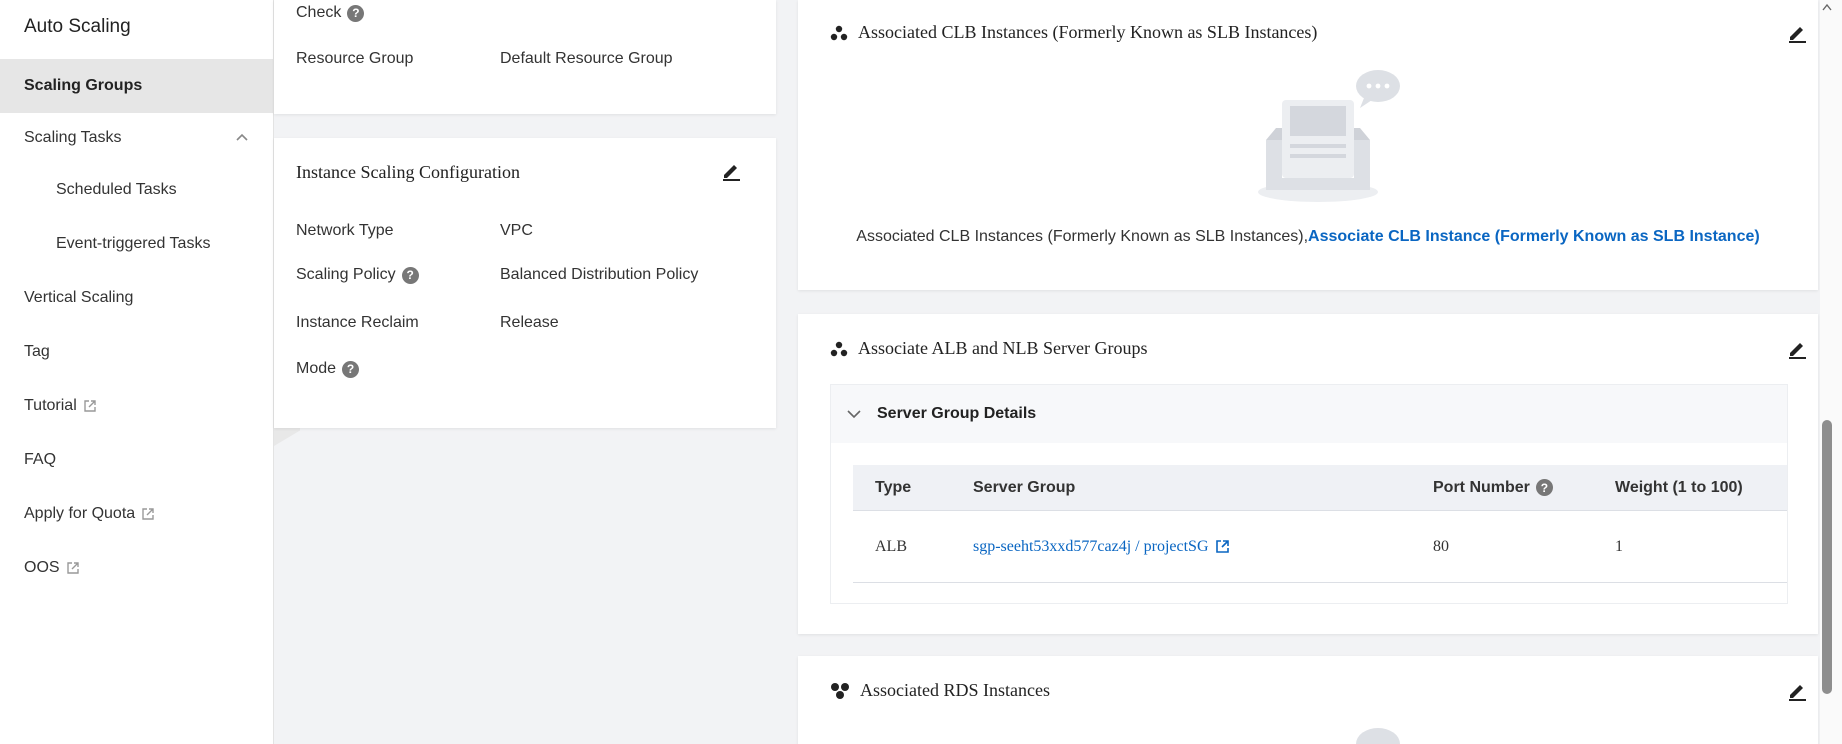 The width and height of the screenshot is (1842, 744). I want to click on sidebar-item-scaling-tasks: Scaling Tasks, so click(136, 138).